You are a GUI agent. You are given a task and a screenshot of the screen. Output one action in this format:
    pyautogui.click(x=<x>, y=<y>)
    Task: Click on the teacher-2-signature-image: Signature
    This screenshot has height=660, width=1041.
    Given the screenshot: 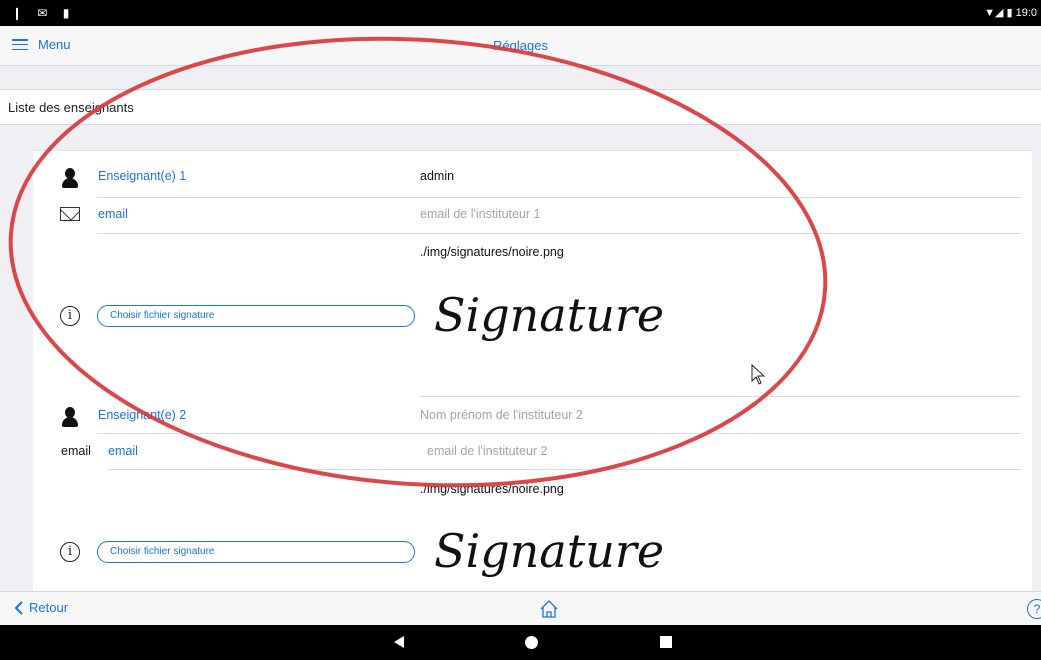 What is the action you would take?
    pyautogui.click(x=549, y=551)
    